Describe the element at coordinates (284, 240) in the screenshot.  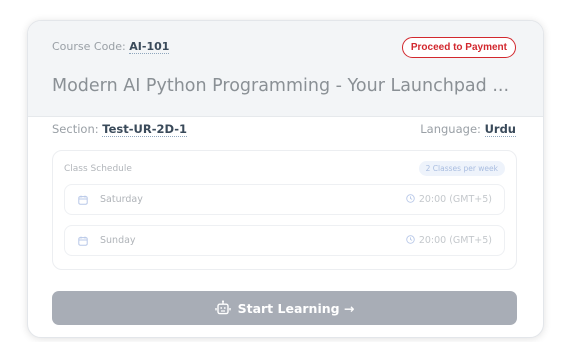
I see `schedule-row: Sunday 20:00 (GMT+5)` at that location.